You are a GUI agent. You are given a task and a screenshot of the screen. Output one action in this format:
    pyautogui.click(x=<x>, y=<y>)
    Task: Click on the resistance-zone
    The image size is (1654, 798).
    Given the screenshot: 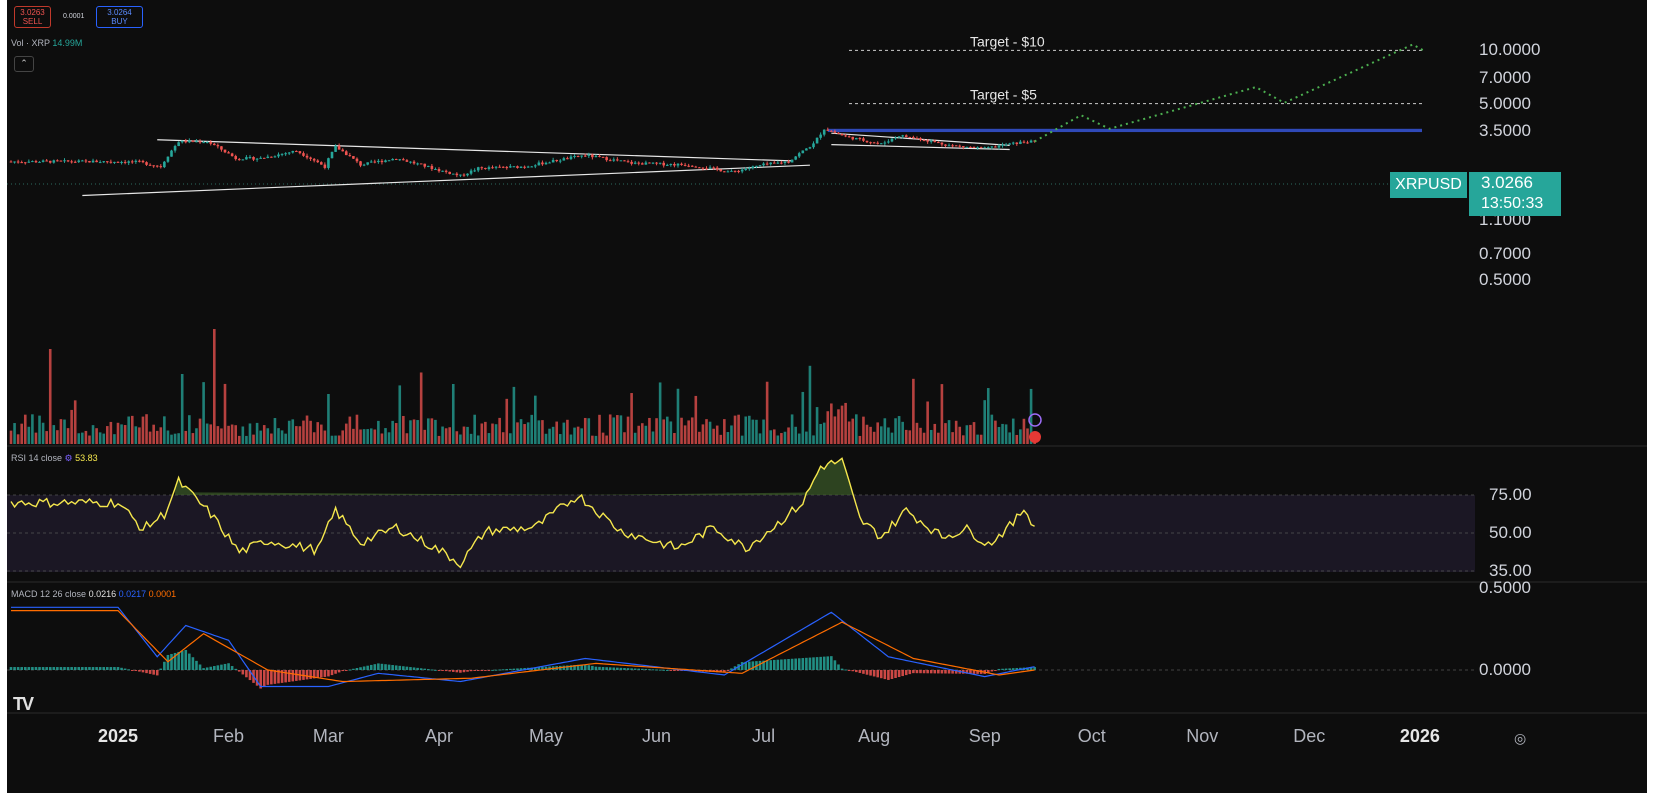 What is the action you would take?
    pyautogui.click(x=1124, y=130)
    